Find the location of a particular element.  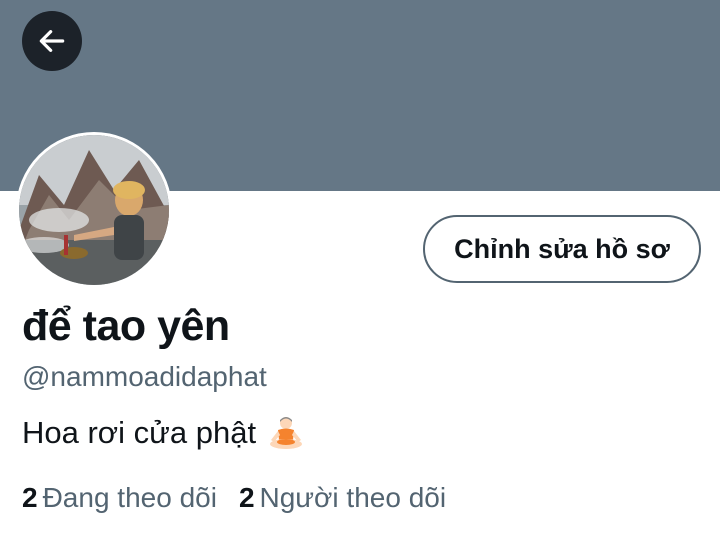

avatar-image is located at coordinates (94, 210).